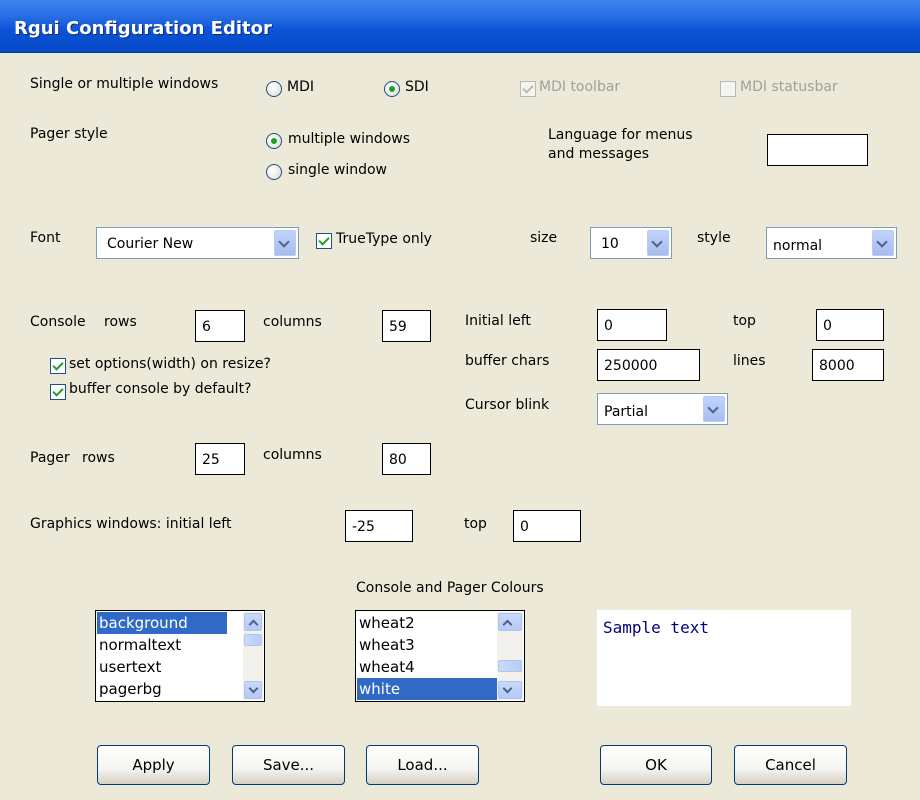 This screenshot has width=920, height=800. I want to click on pager-columns-input: 80, so click(406, 459).